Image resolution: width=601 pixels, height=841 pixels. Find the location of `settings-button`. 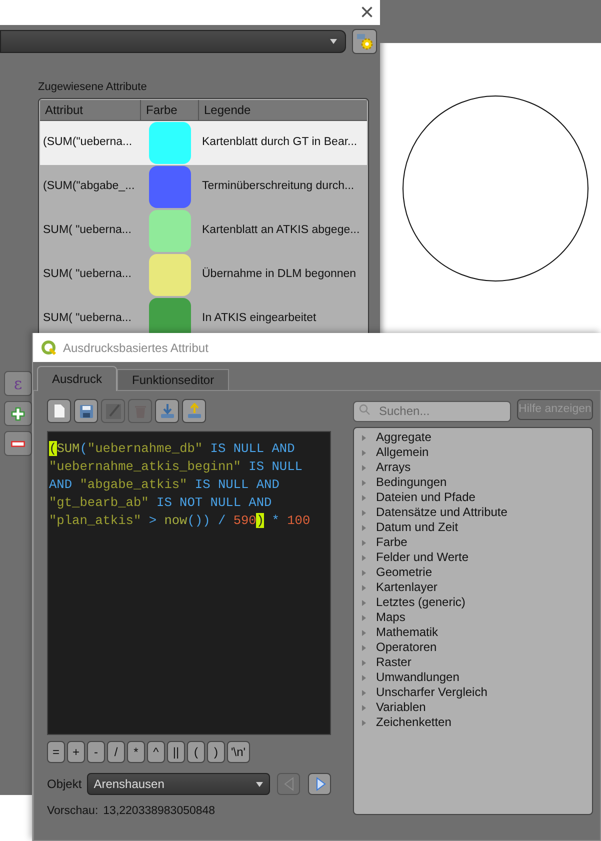

settings-button is located at coordinates (364, 41).